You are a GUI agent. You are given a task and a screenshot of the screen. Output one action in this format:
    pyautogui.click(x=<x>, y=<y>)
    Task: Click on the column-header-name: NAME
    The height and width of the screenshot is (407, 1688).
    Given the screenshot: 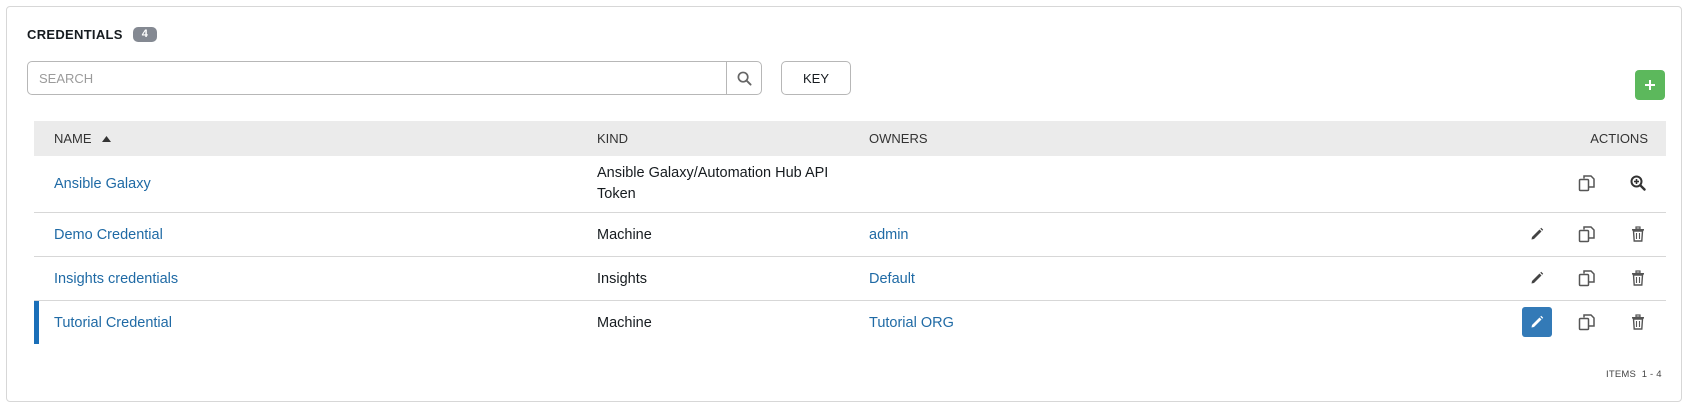 What is the action you would take?
    pyautogui.click(x=82, y=138)
    